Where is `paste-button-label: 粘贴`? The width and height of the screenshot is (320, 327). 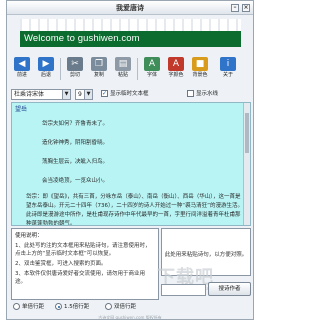 paste-button-label: 粘贴 is located at coordinates (122, 75).